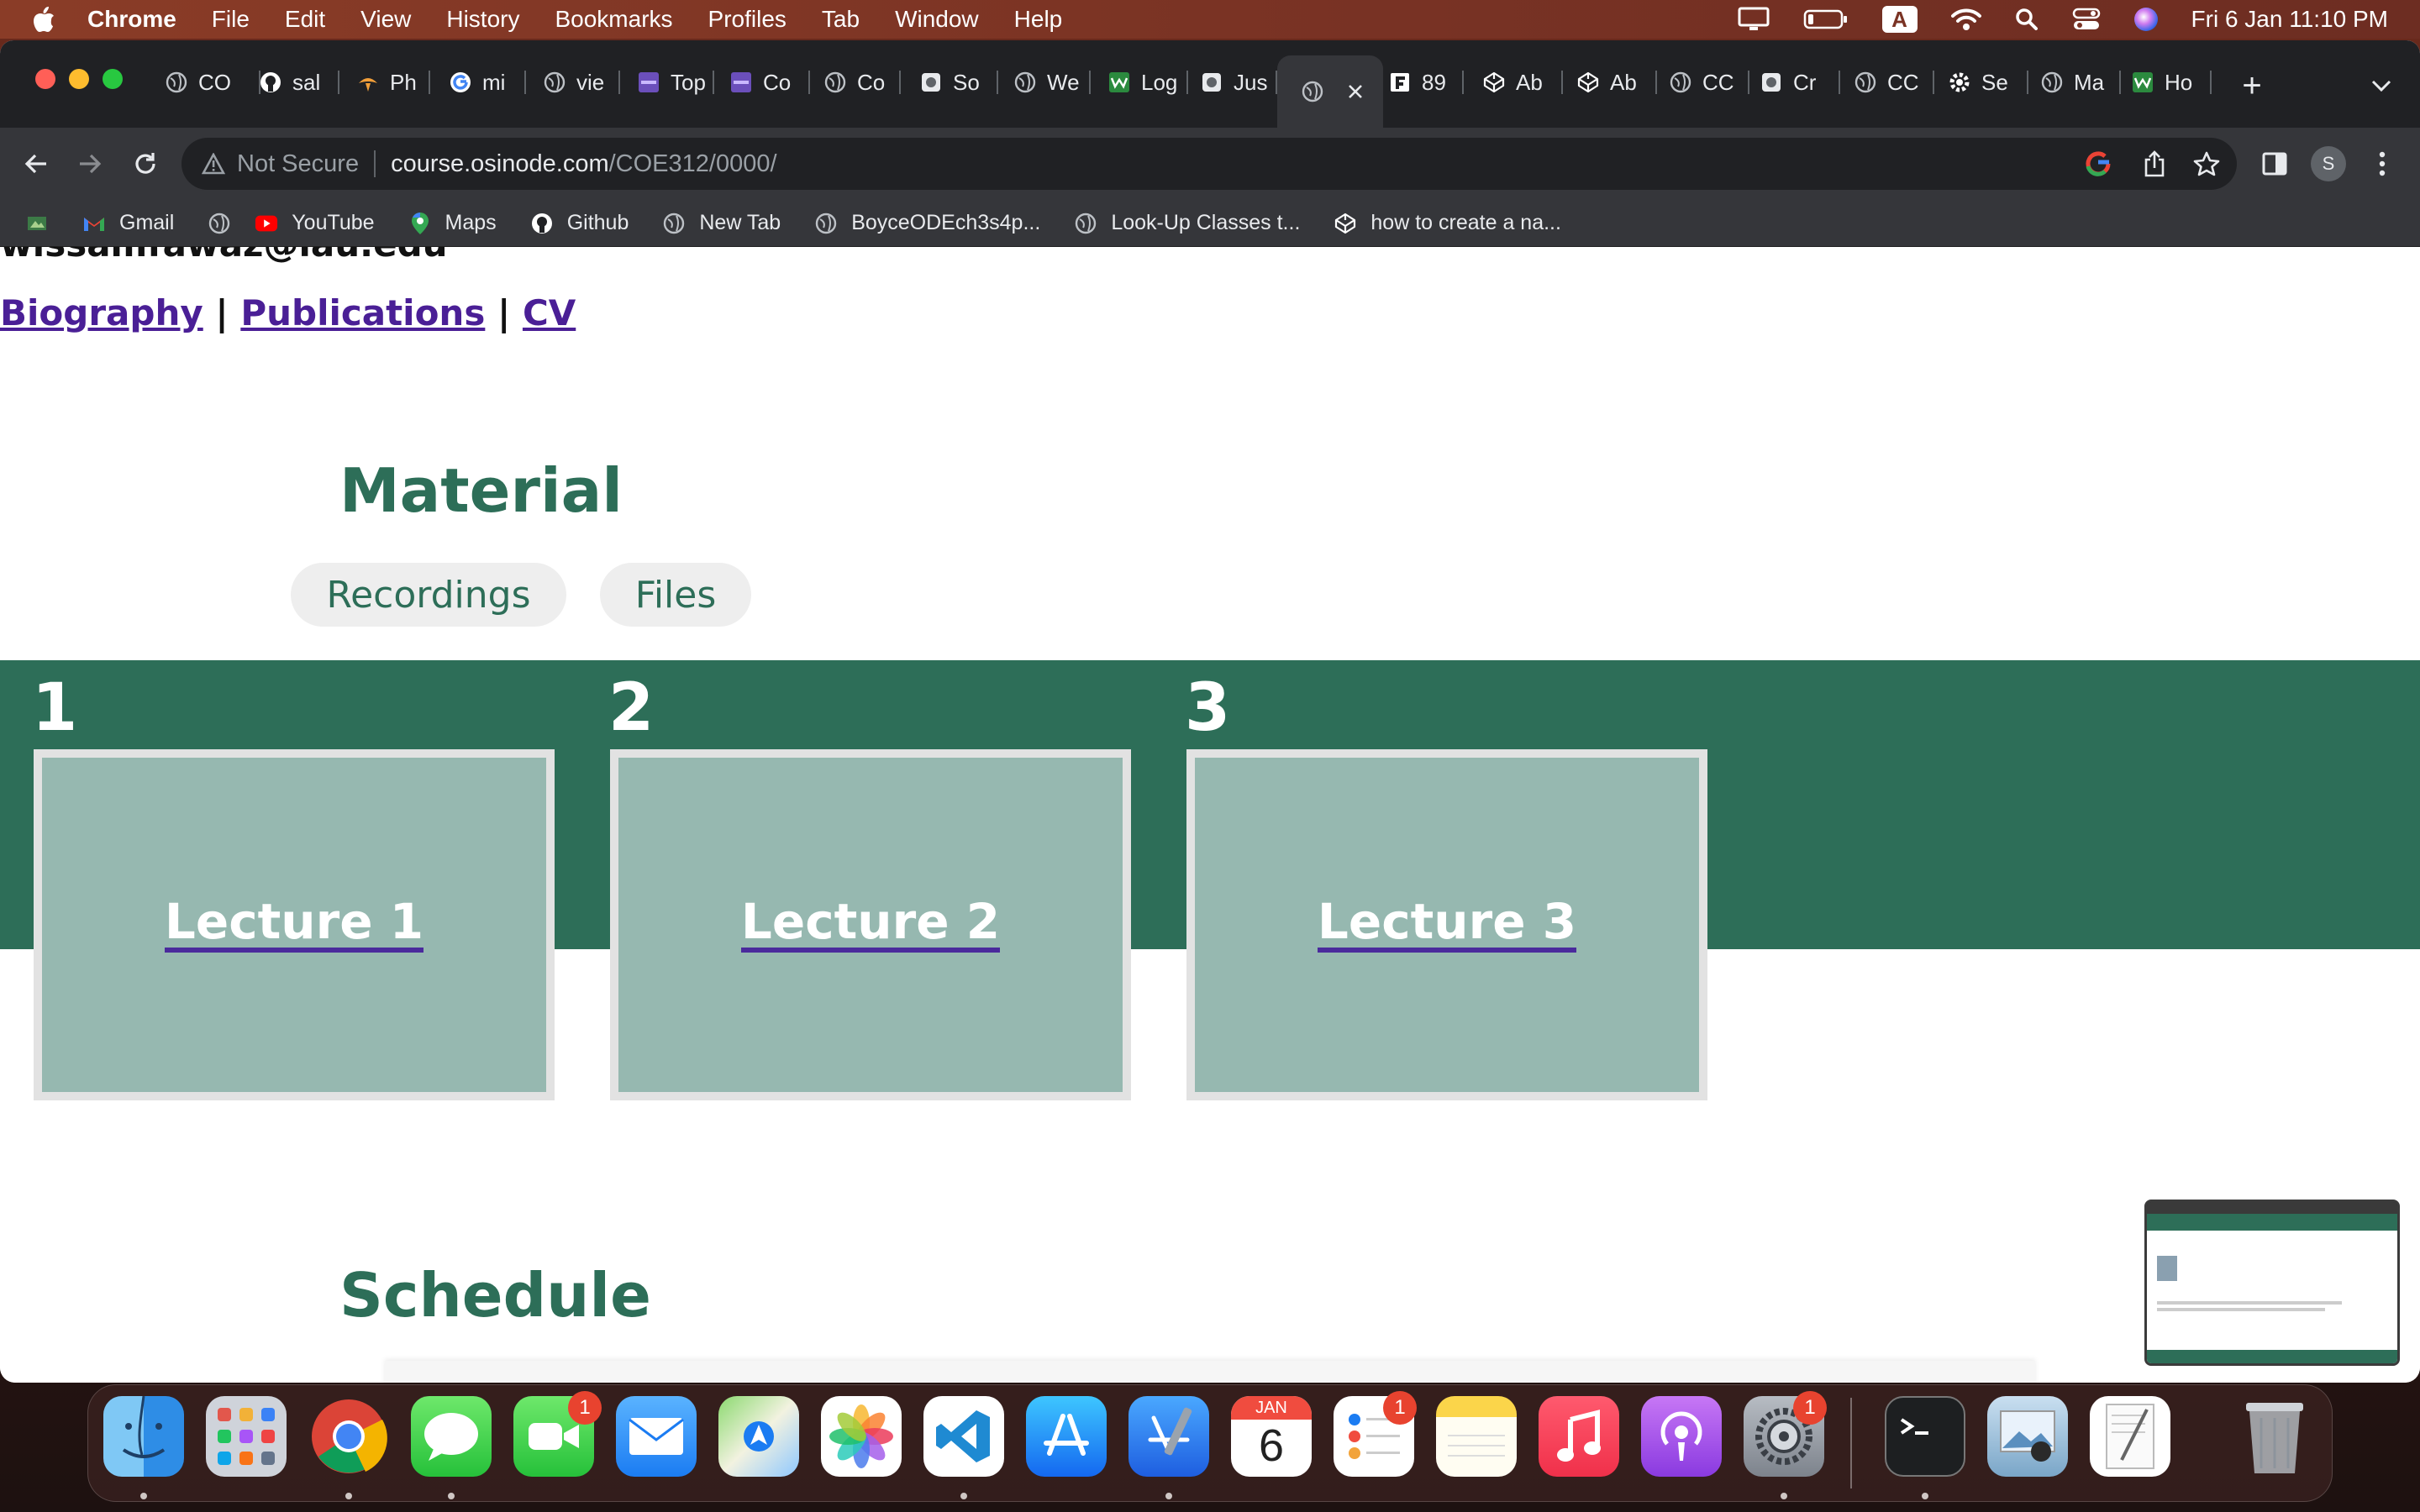 The width and height of the screenshot is (2420, 1512). Describe the element at coordinates (101, 312) in the screenshot. I see `biography-link: Biography` at that location.